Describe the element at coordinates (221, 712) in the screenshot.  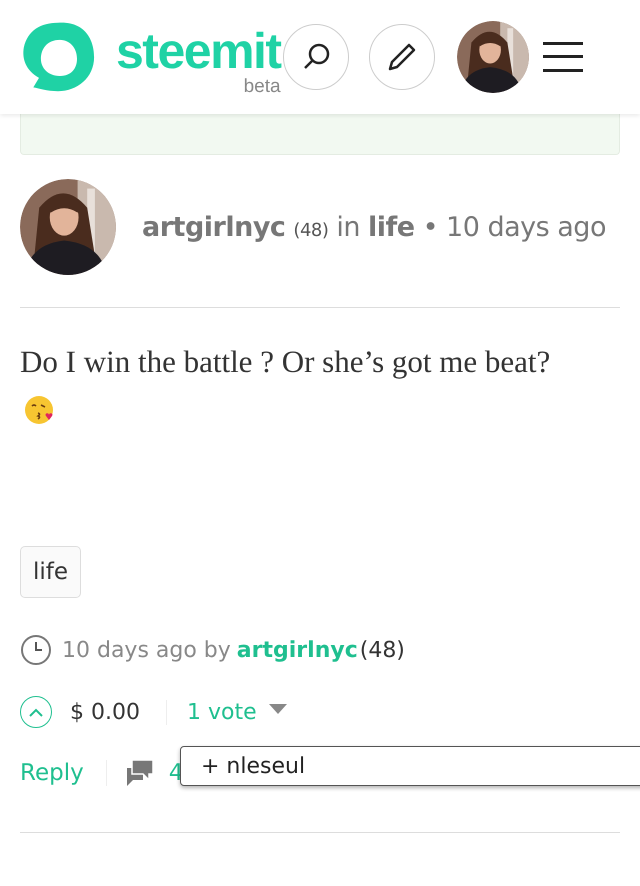
I see `votes-link: 1 vote` at that location.